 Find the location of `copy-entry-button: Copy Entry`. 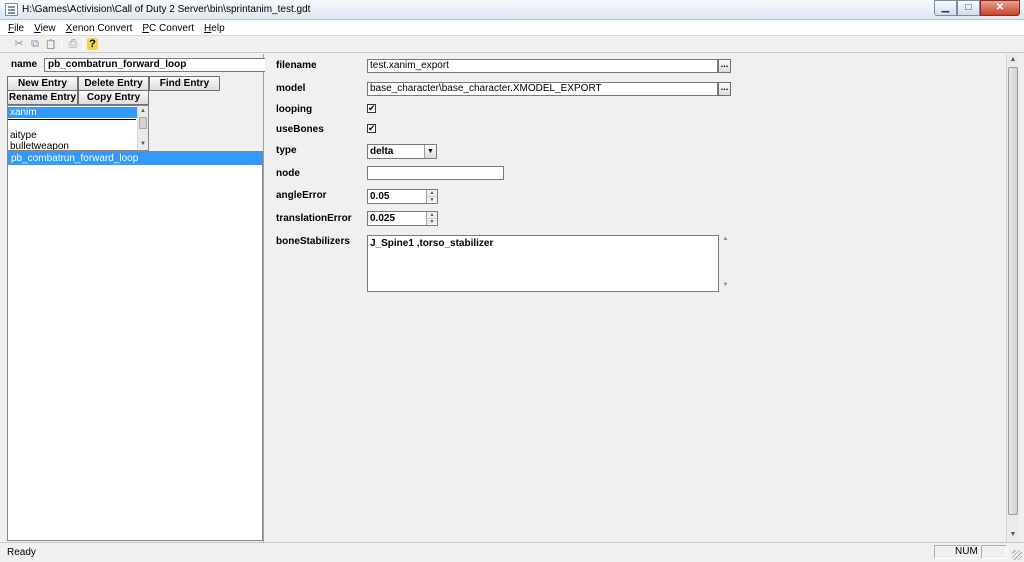

copy-entry-button: Copy Entry is located at coordinates (113, 97).